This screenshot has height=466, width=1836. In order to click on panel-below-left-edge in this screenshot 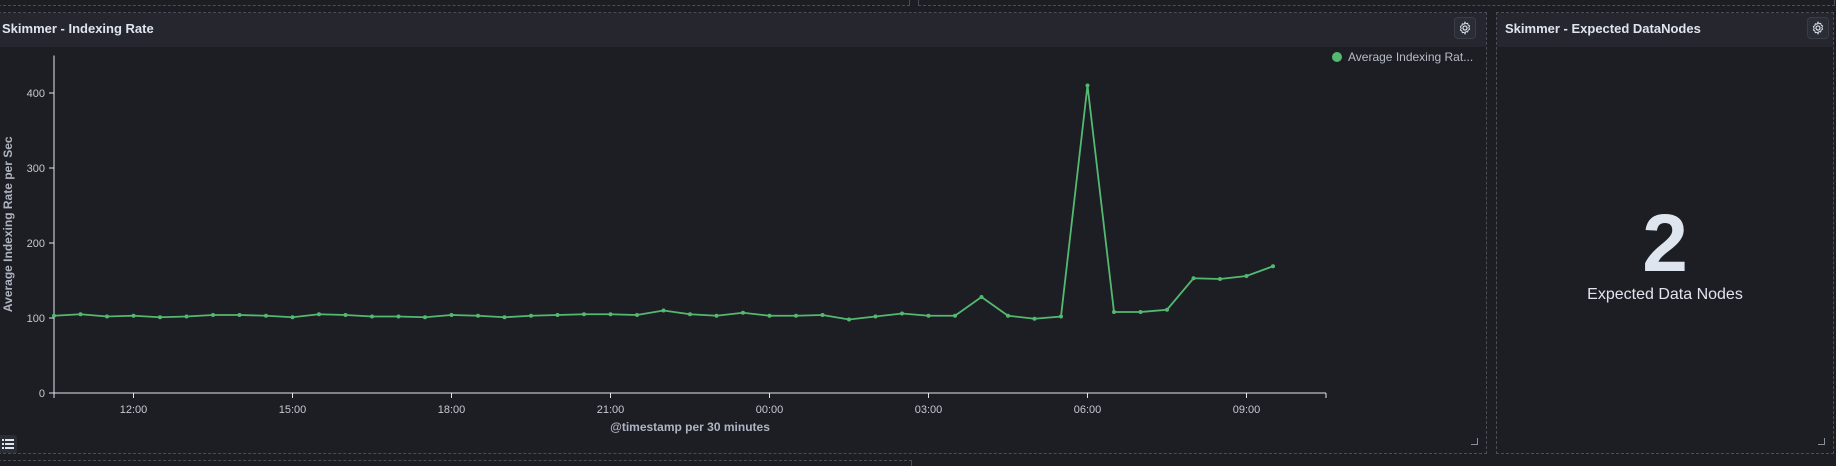, I will do `click(456, 463)`.